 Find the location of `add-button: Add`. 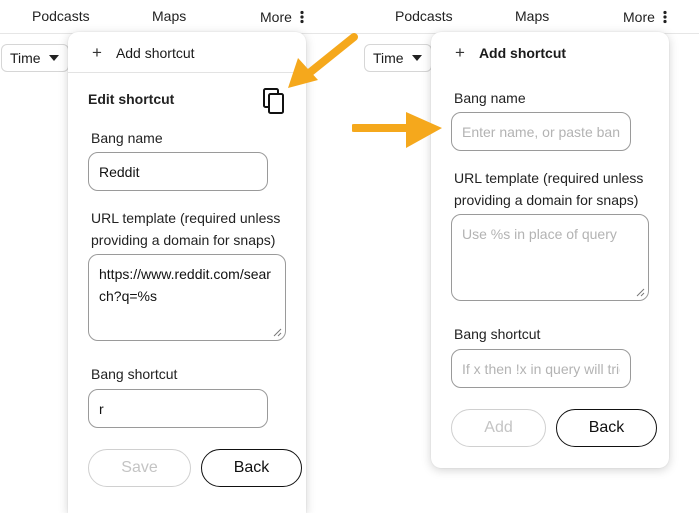

add-button: Add is located at coordinates (498, 428).